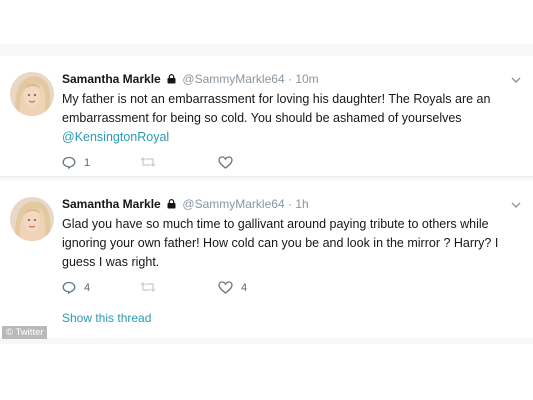 This screenshot has width=533, height=400. I want to click on tweet-header: Samantha Markle @SammyMarkle64 · 1h, so click(185, 204).